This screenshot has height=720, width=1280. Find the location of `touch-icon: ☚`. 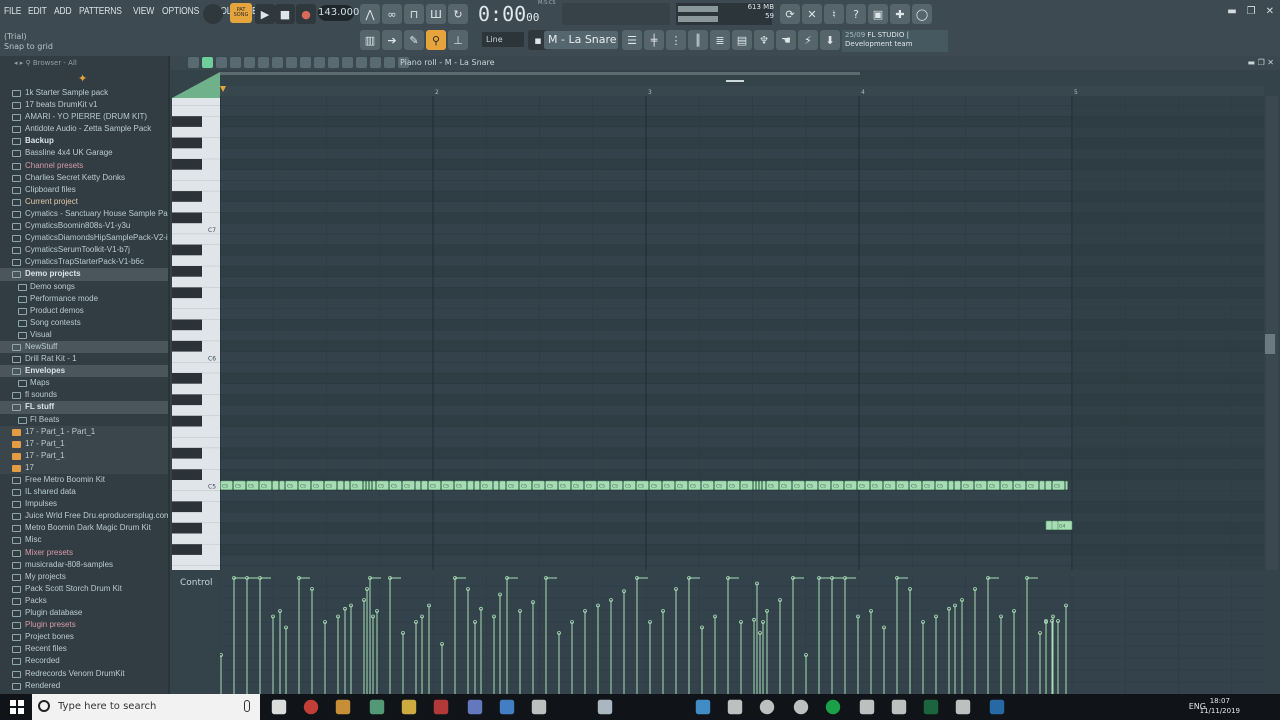

touch-icon: ☚ is located at coordinates (786, 40).